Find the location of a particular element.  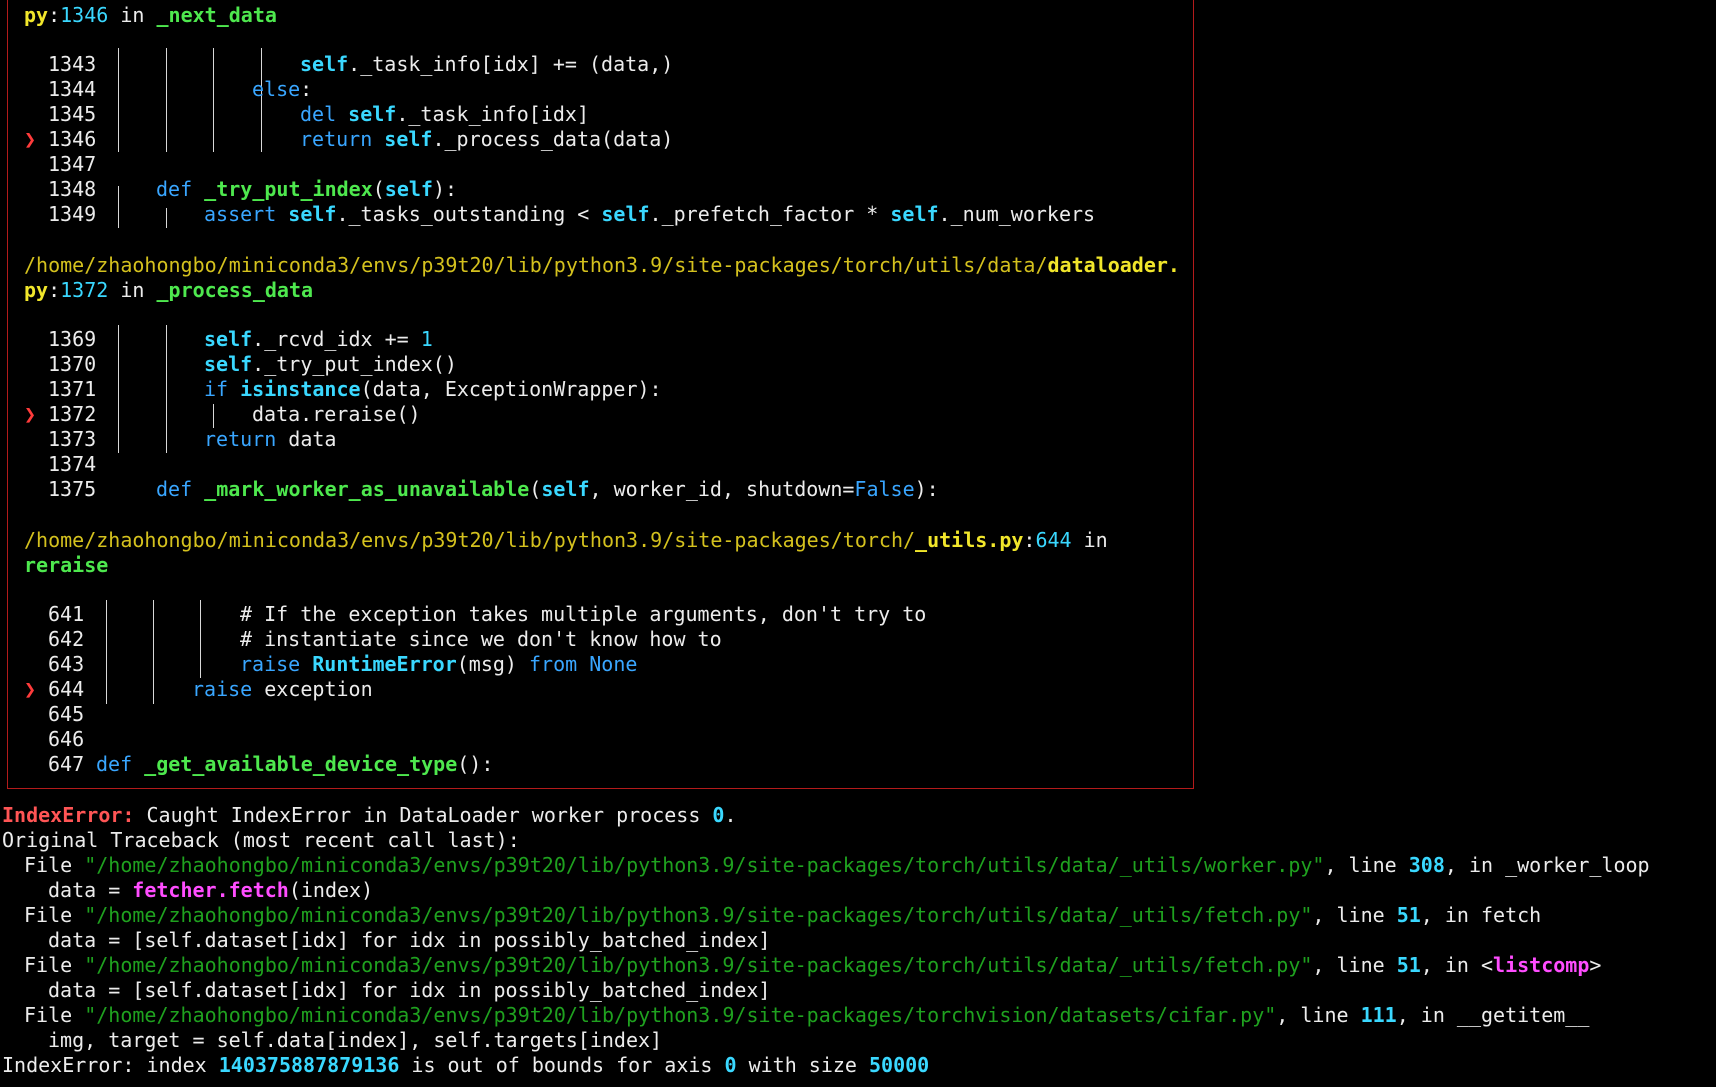

code-line-645: 645 is located at coordinates (66, 714).